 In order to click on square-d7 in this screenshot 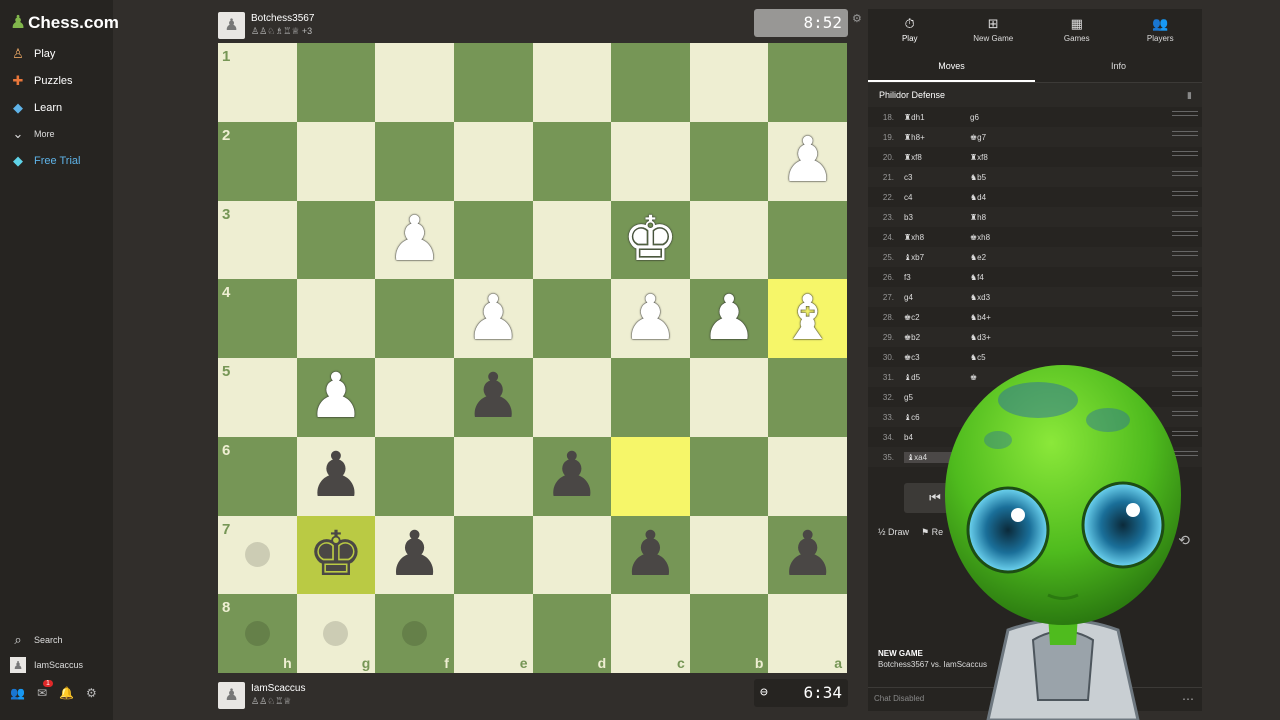, I will do `click(572, 555)`.